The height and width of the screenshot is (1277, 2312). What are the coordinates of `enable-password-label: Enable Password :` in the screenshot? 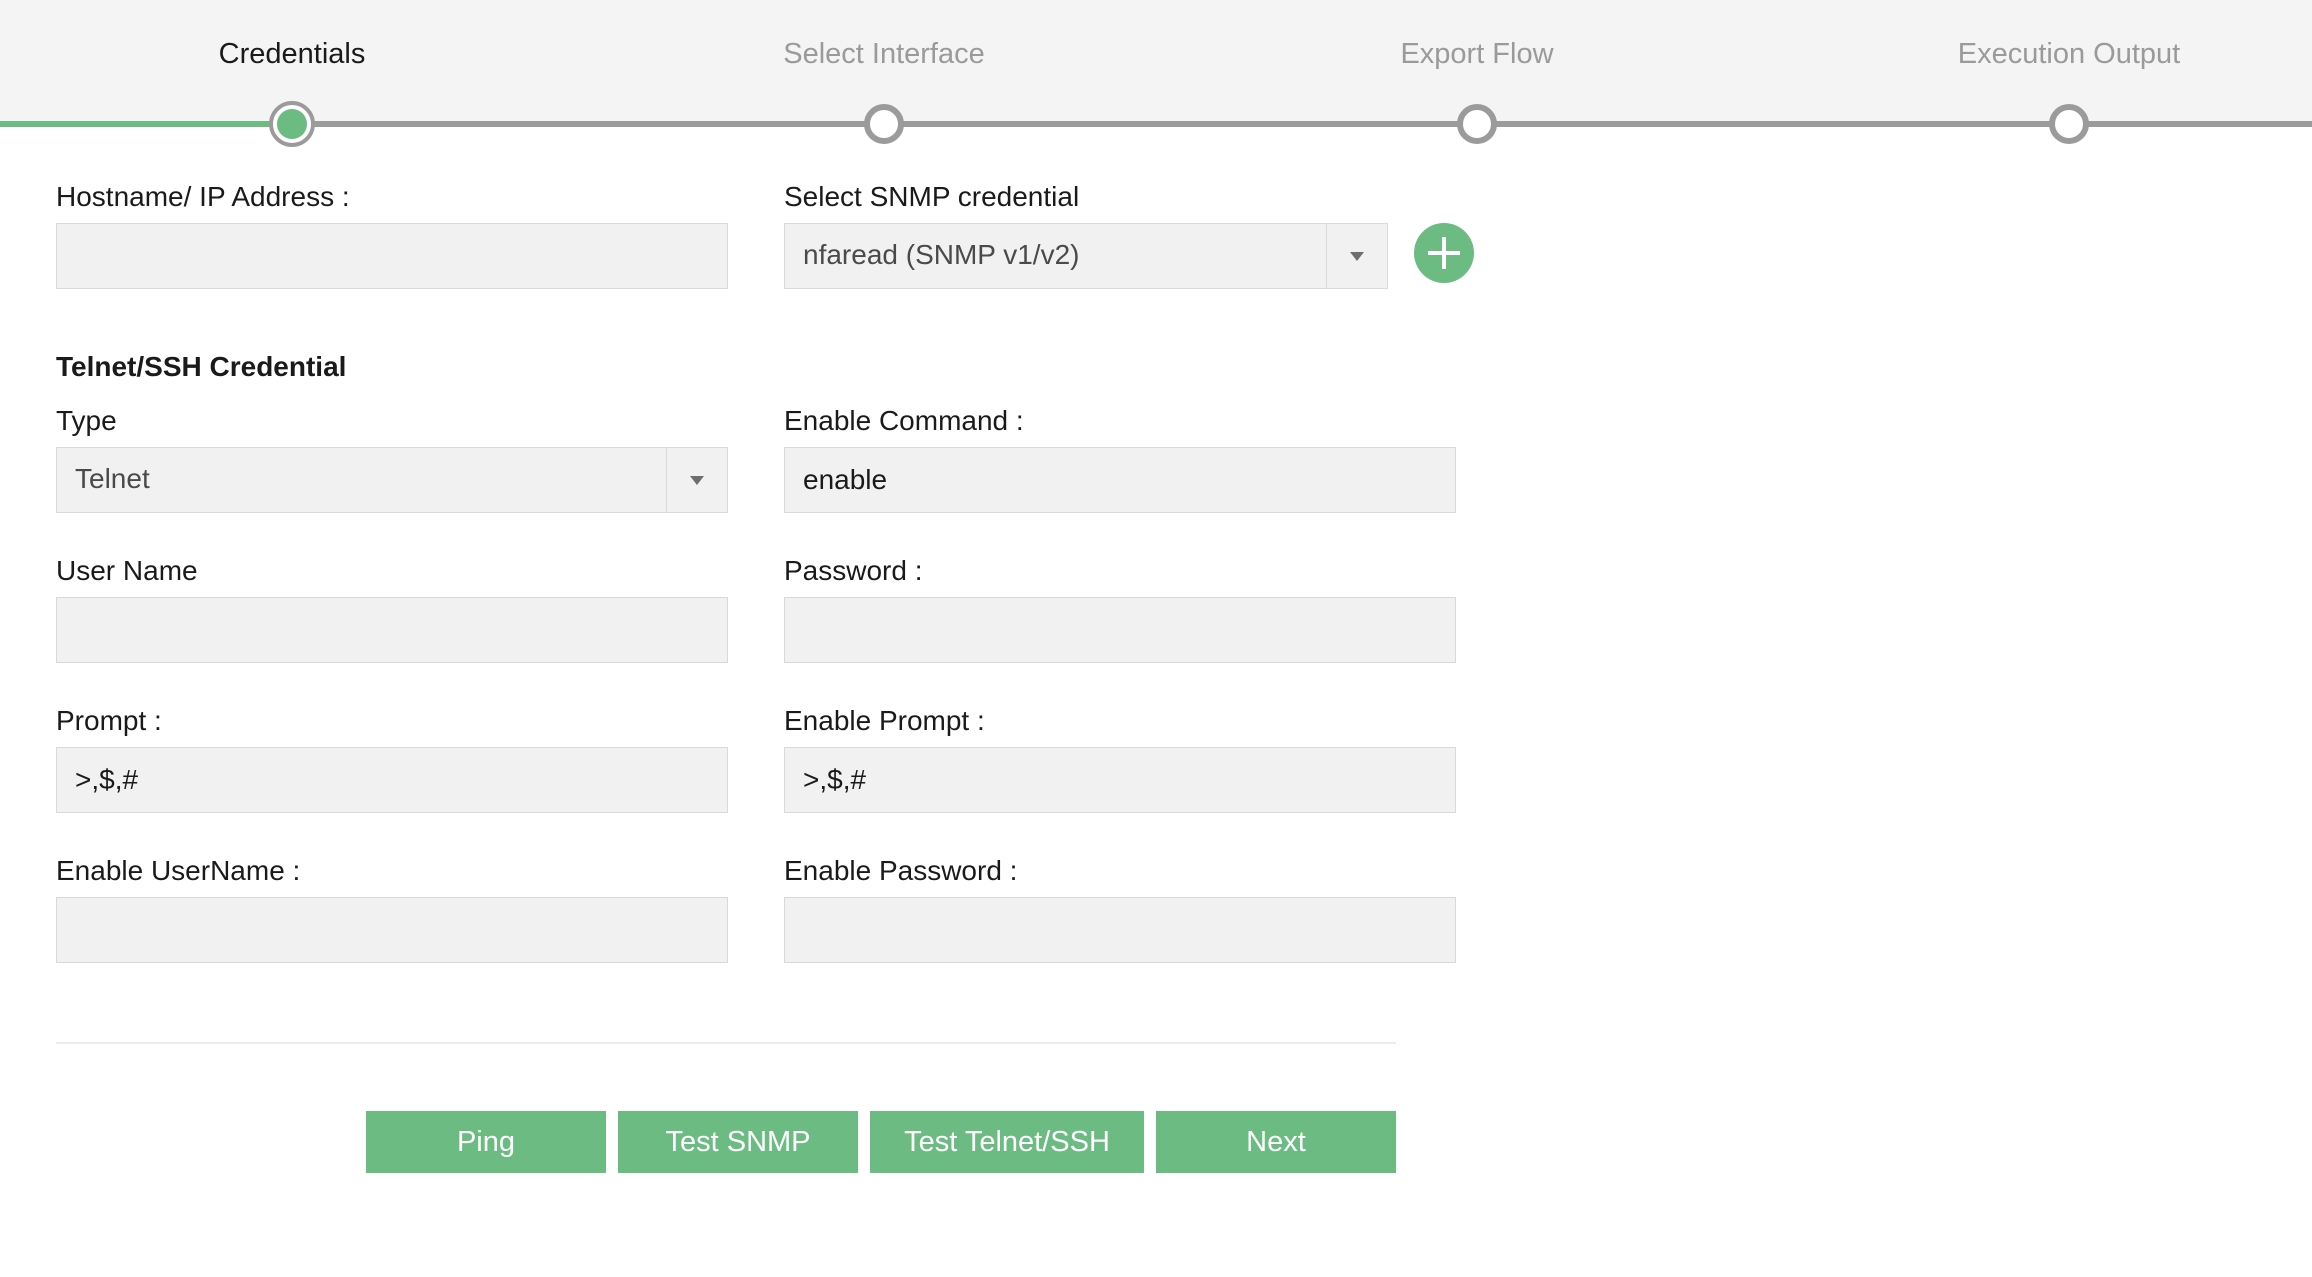 It's located at (901, 870).